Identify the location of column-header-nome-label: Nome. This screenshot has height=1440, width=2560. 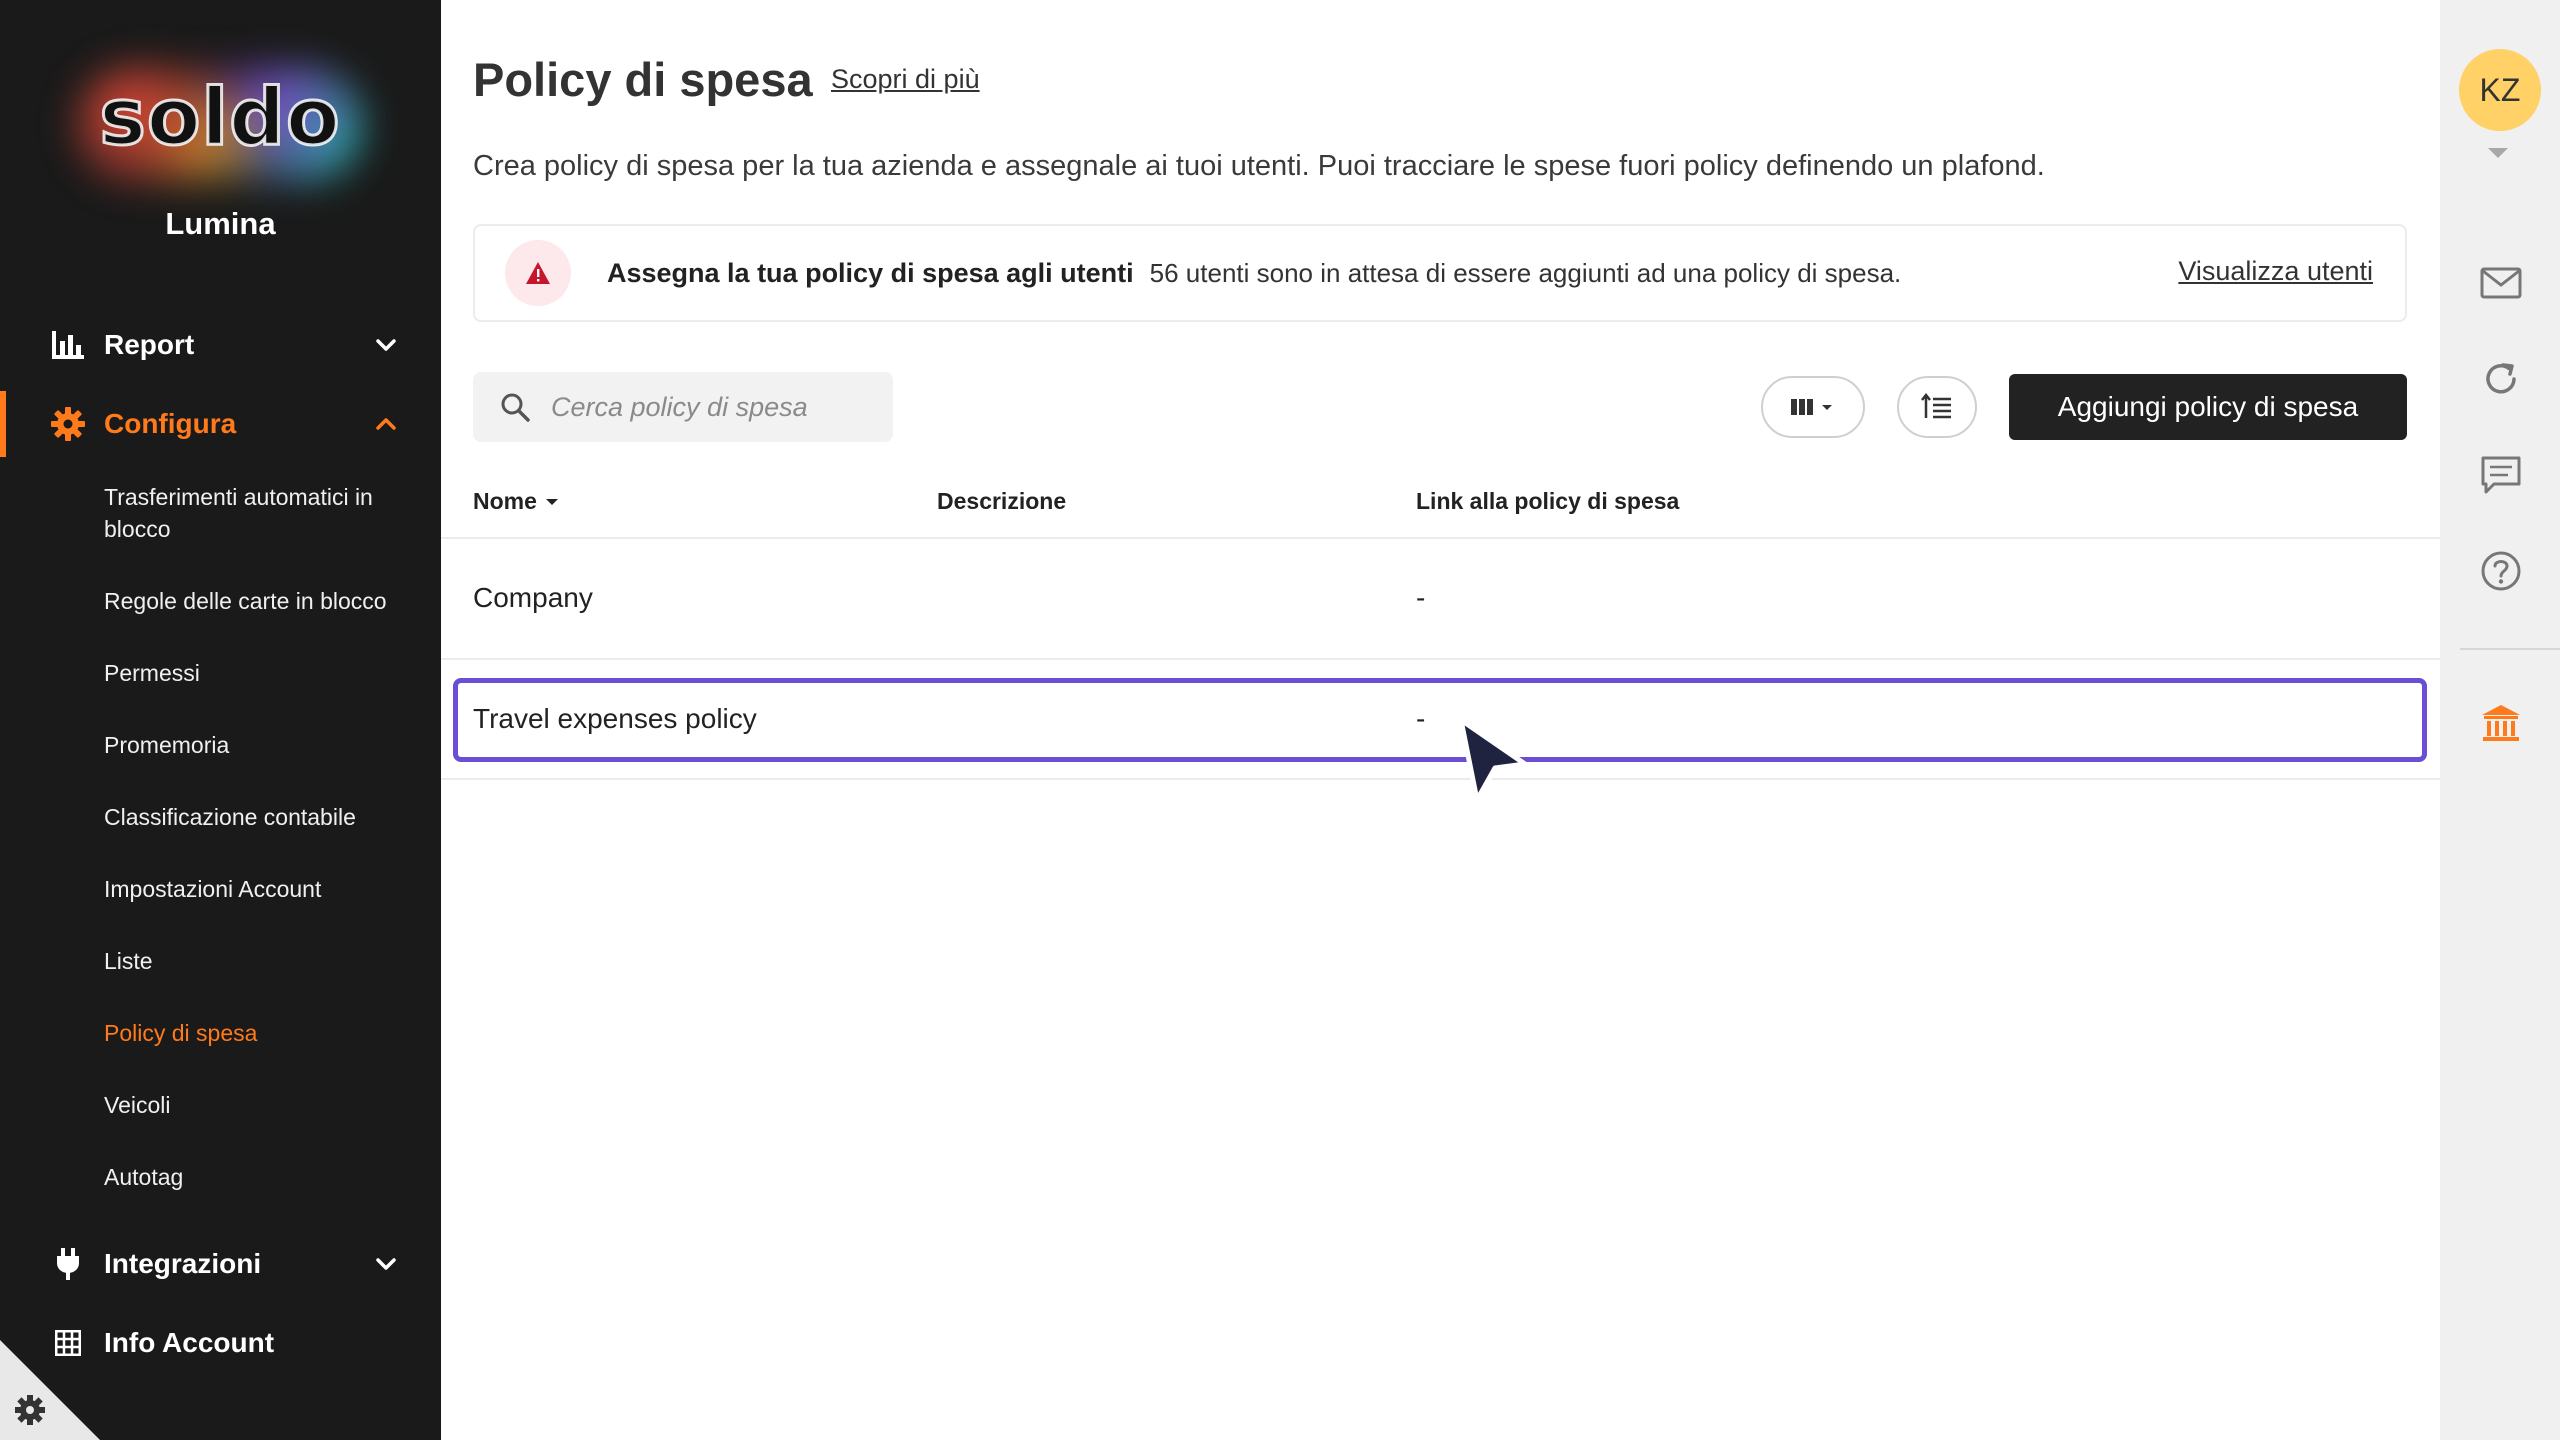
(505, 501).